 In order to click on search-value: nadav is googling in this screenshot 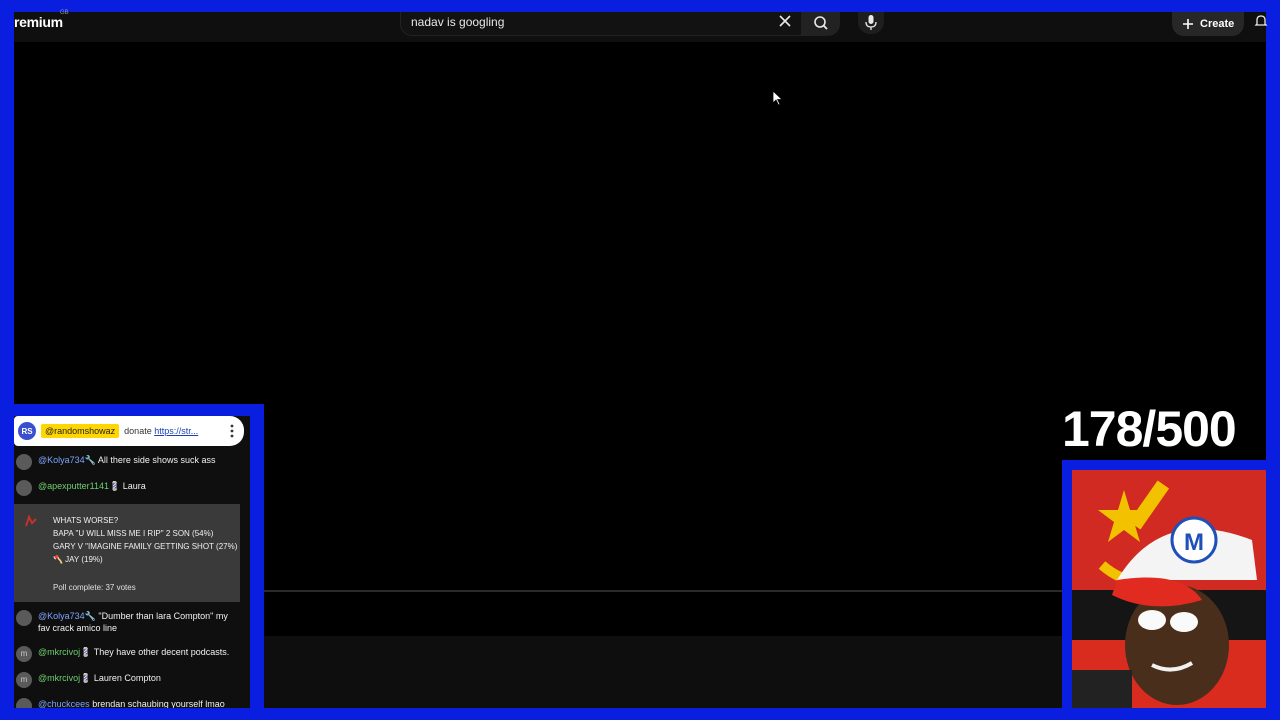, I will do `click(457, 22)`.